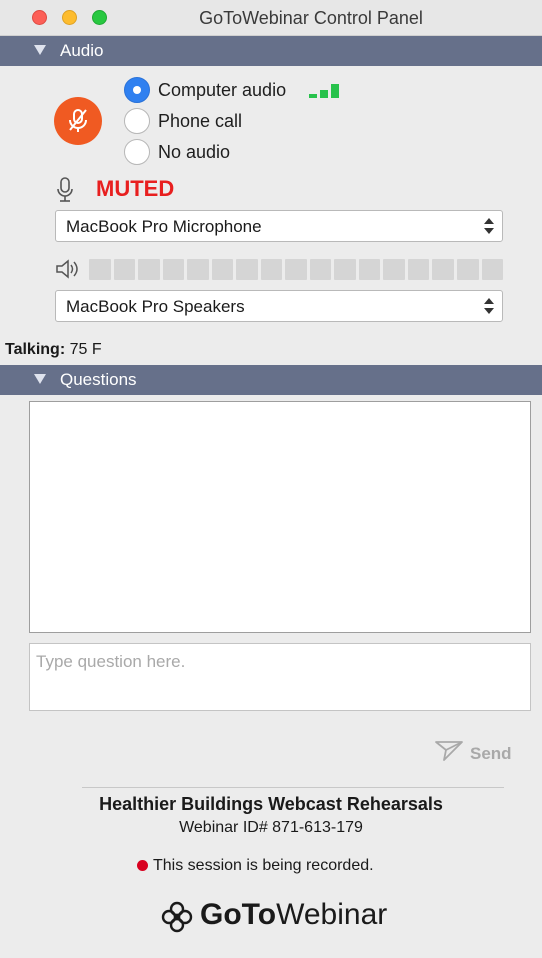 This screenshot has width=542, height=958. Describe the element at coordinates (222, 90) in the screenshot. I see `computer-audio-label: Computer audio` at that location.